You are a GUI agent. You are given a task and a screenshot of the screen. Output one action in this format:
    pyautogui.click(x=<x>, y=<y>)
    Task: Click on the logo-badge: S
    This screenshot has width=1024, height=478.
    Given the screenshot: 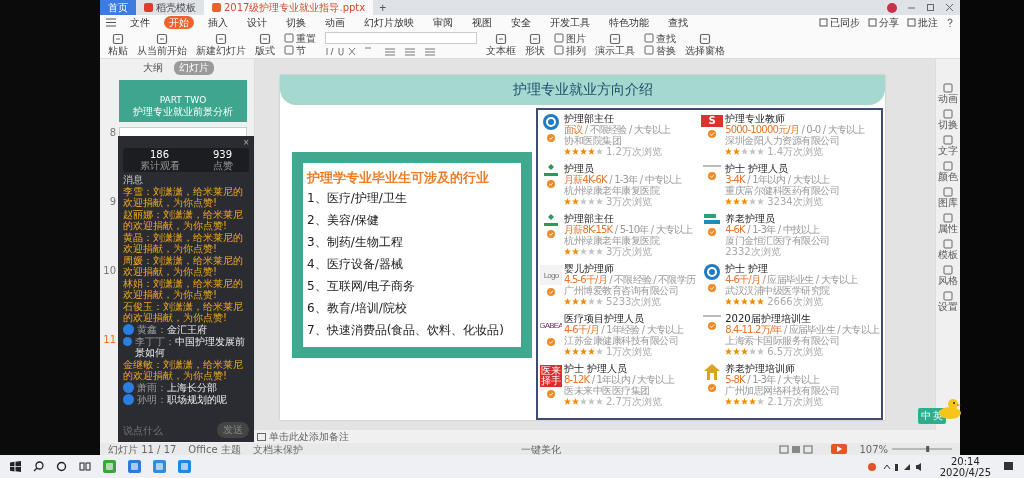 What is the action you would take?
    pyautogui.click(x=712, y=121)
    